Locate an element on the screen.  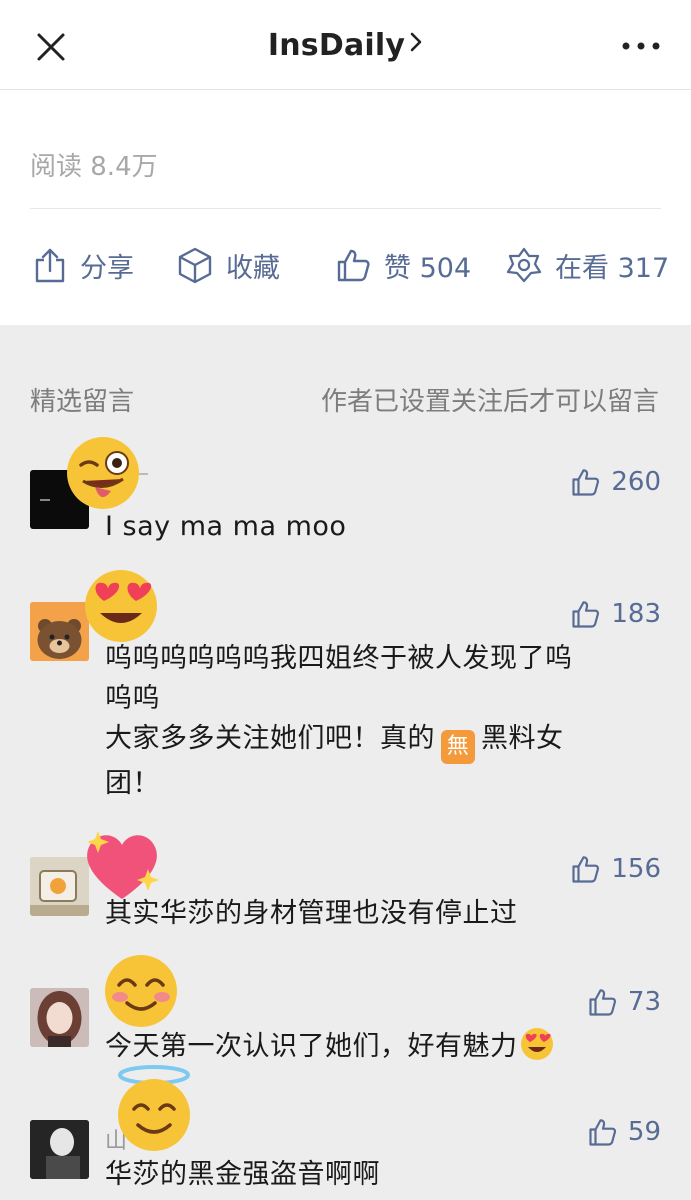
comment-like-count: 260 is located at coordinates (636, 482).